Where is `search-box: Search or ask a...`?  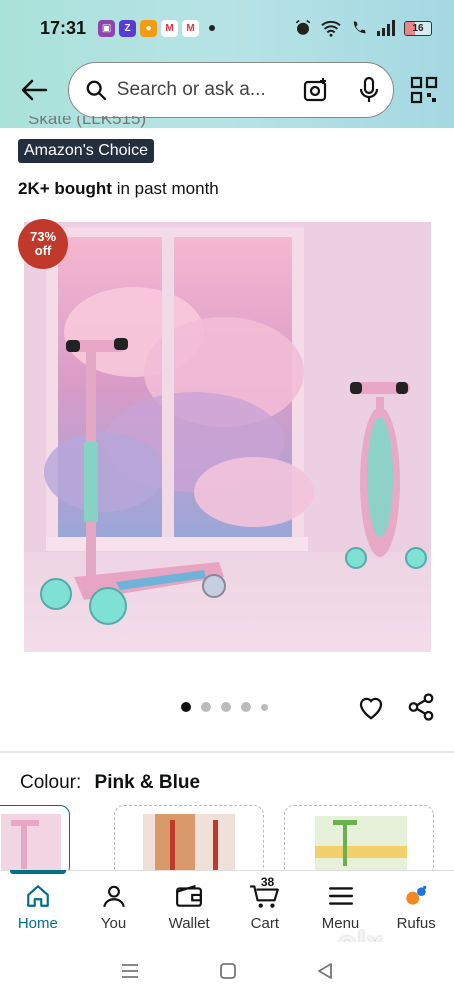
search-box: Search or ask a... is located at coordinates (231, 90).